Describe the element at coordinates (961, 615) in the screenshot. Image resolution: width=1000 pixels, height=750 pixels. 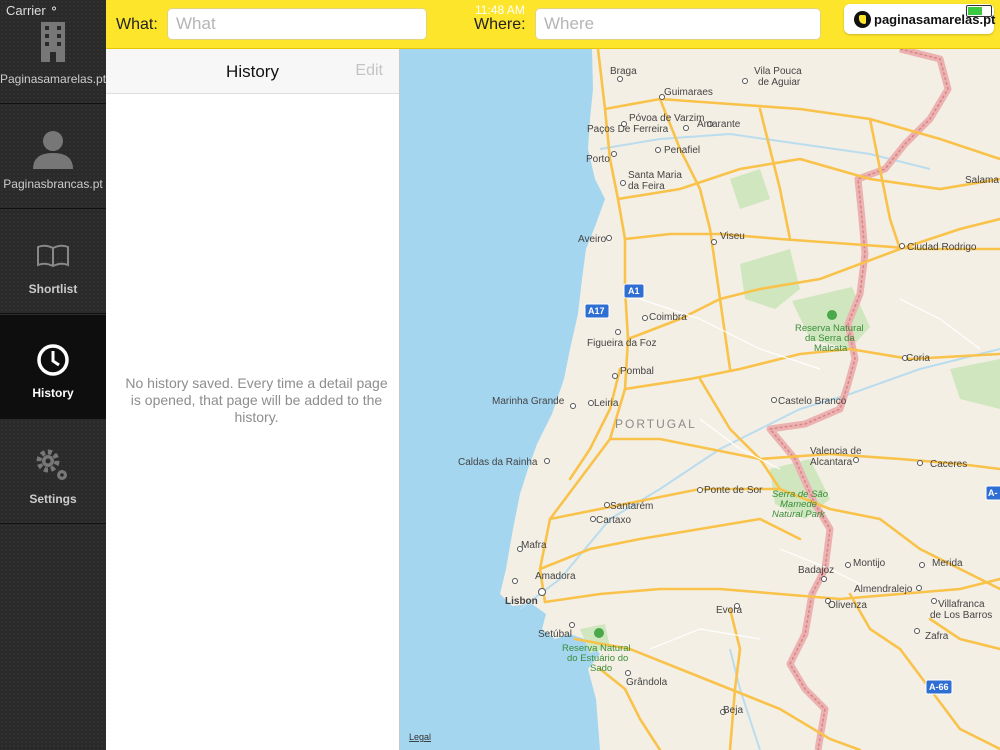
I see `city-villafranca-2: de Los Barros` at that location.